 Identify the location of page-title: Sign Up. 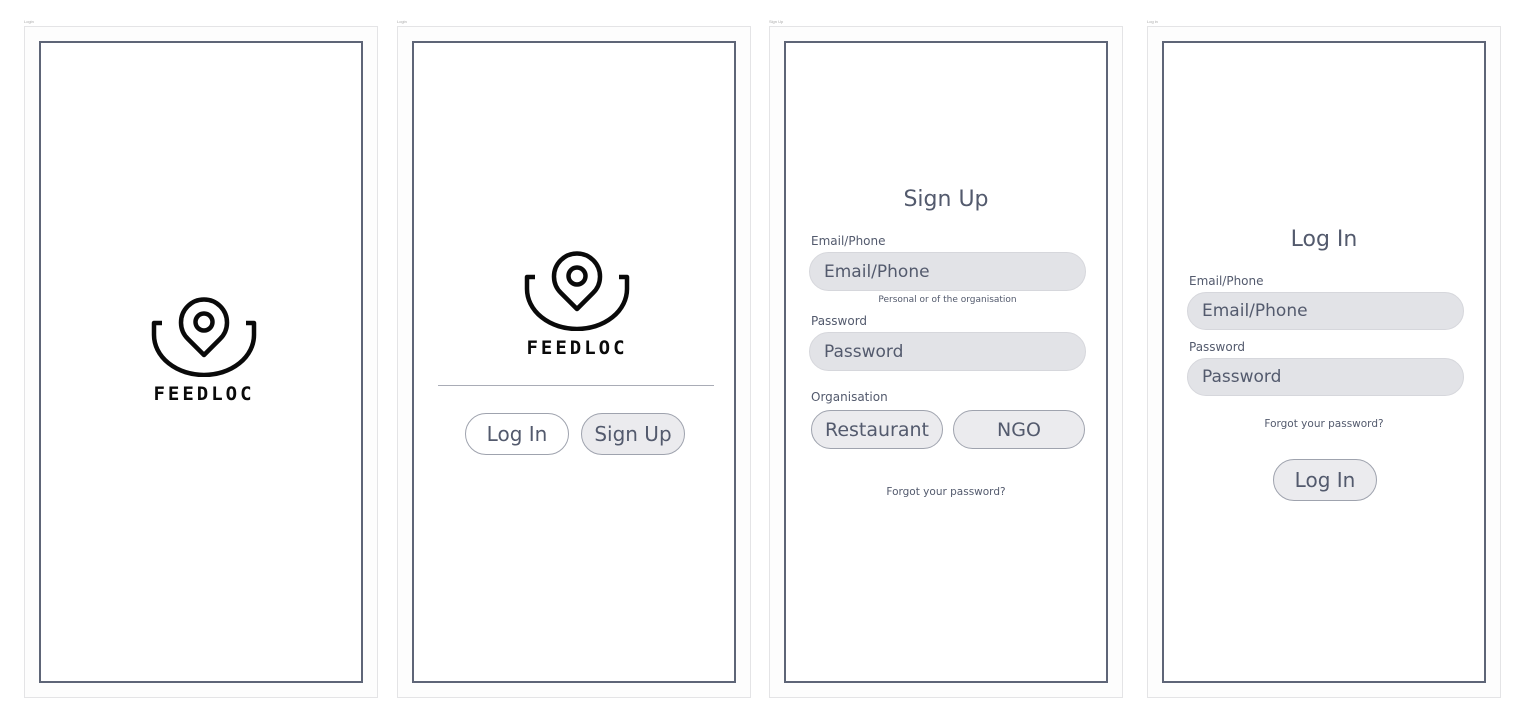
(946, 199).